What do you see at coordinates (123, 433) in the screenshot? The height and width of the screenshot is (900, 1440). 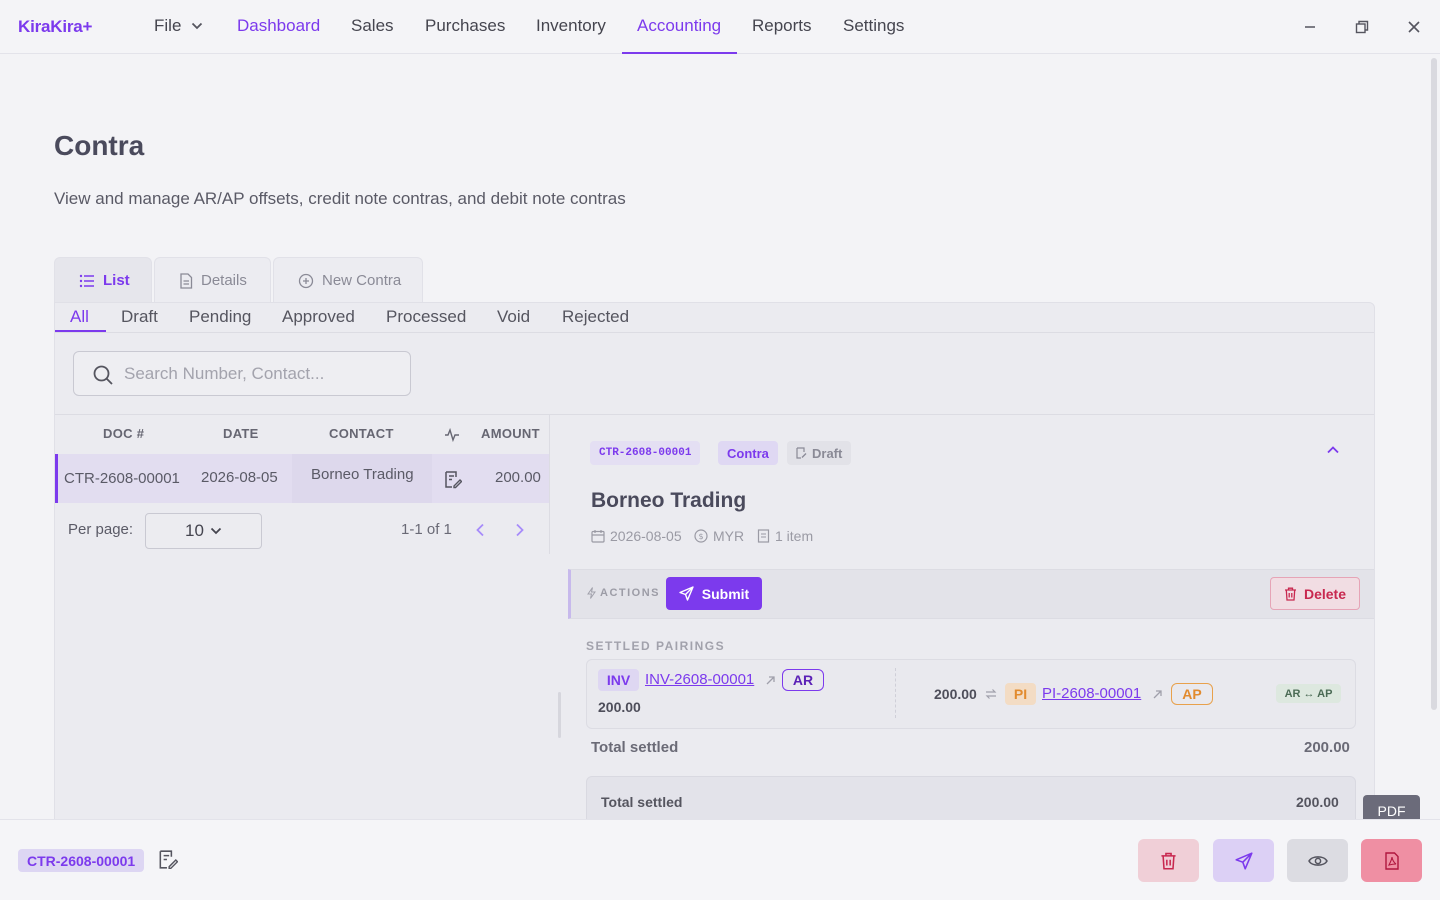 I see `col-header-doc: DOC #` at bounding box center [123, 433].